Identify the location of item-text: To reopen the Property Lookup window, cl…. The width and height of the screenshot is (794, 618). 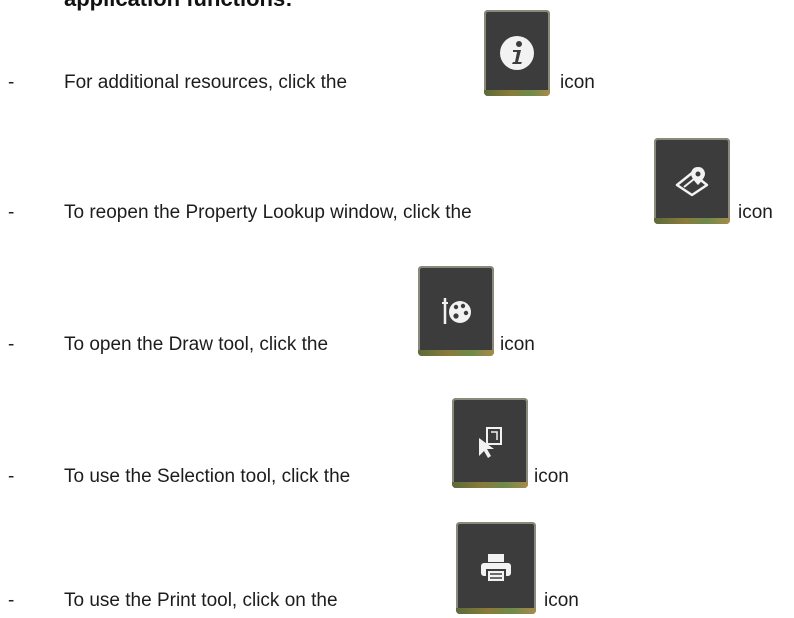
(268, 212).